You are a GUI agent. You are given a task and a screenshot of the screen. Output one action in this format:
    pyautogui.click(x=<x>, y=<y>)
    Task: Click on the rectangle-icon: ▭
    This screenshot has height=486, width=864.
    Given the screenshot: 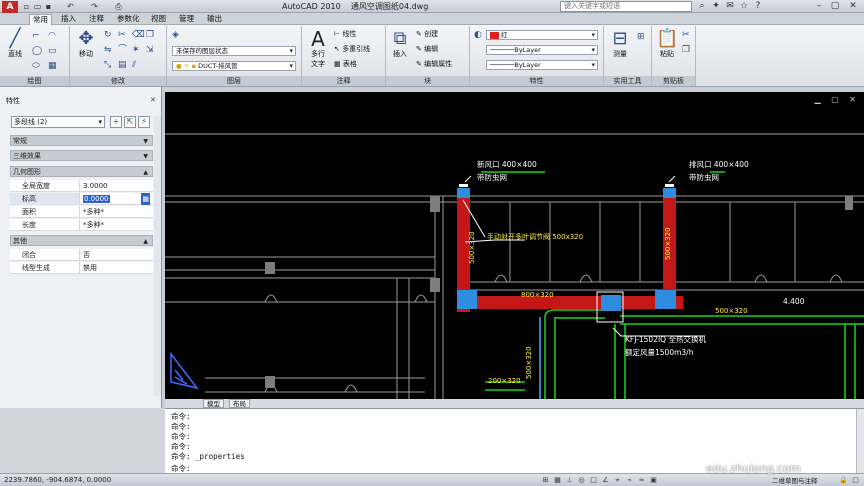 What is the action you would take?
    pyautogui.click(x=52, y=51)
    